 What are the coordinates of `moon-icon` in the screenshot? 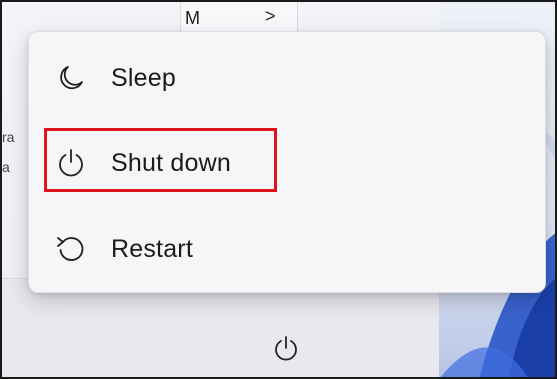 It's located at (71, 78).